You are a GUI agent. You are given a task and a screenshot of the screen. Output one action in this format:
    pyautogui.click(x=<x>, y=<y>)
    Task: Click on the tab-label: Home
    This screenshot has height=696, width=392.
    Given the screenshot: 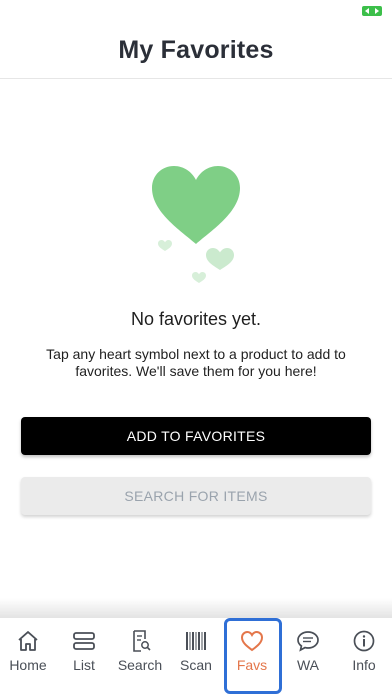 What is the action you would take?
    pyautogui.click(x=28, y=665)
    